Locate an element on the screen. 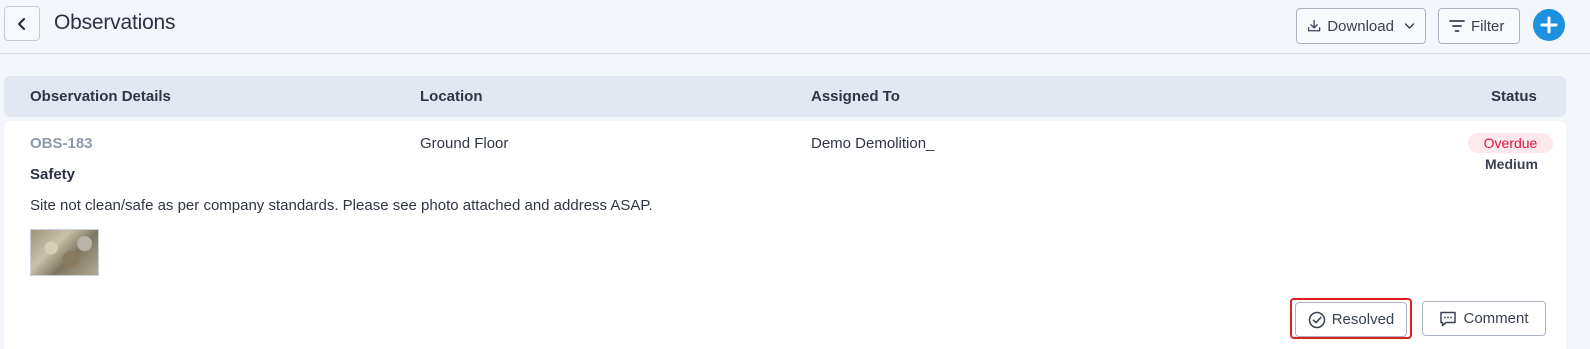 This screenshot has height=349, width=1590. download-button: Download is located at coordinates (1361, 26).